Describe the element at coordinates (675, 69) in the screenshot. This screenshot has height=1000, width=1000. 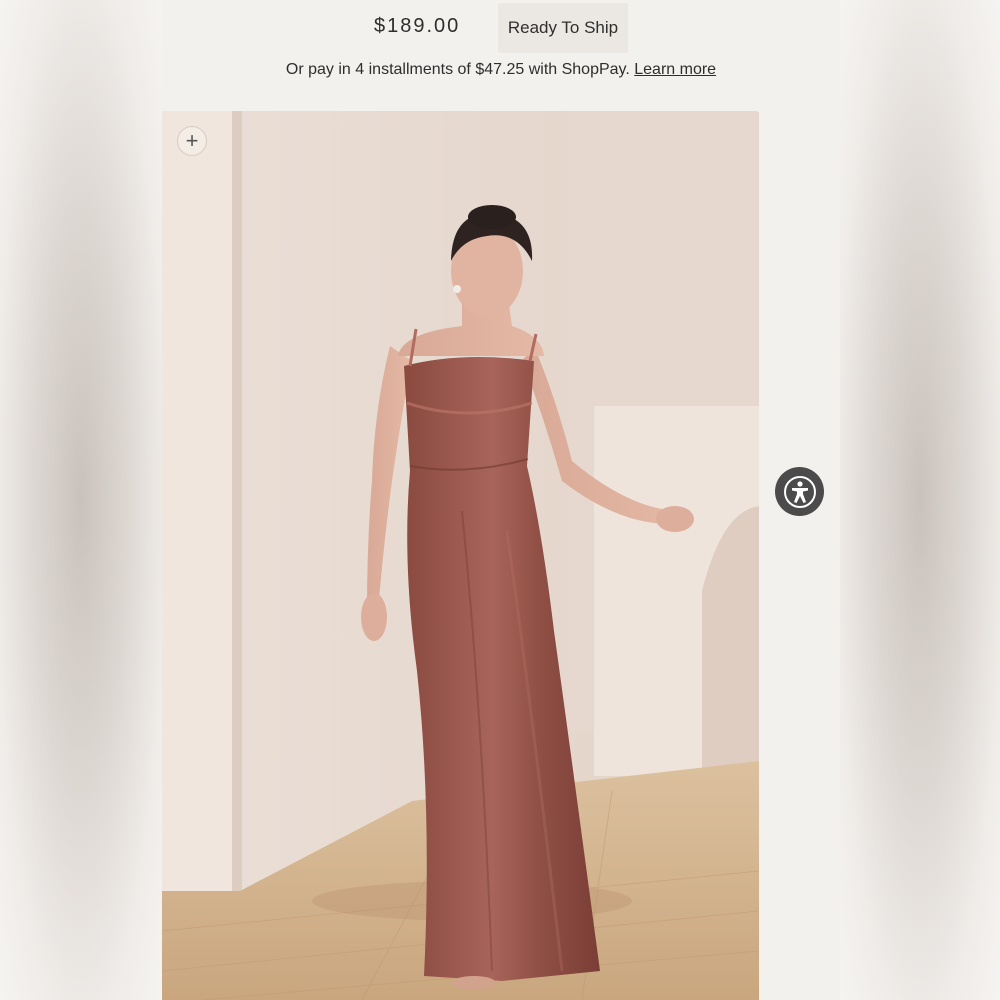
I see `learn-more-link: Learn more` at that location.